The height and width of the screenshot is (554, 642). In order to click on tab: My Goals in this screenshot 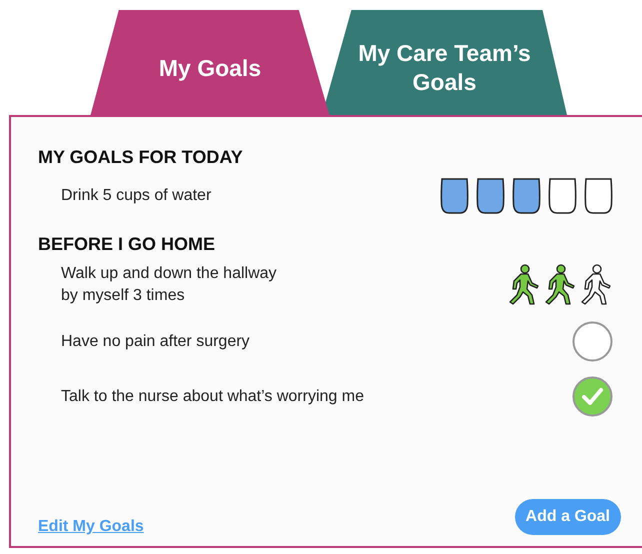, I will do `click(210, 63)`.